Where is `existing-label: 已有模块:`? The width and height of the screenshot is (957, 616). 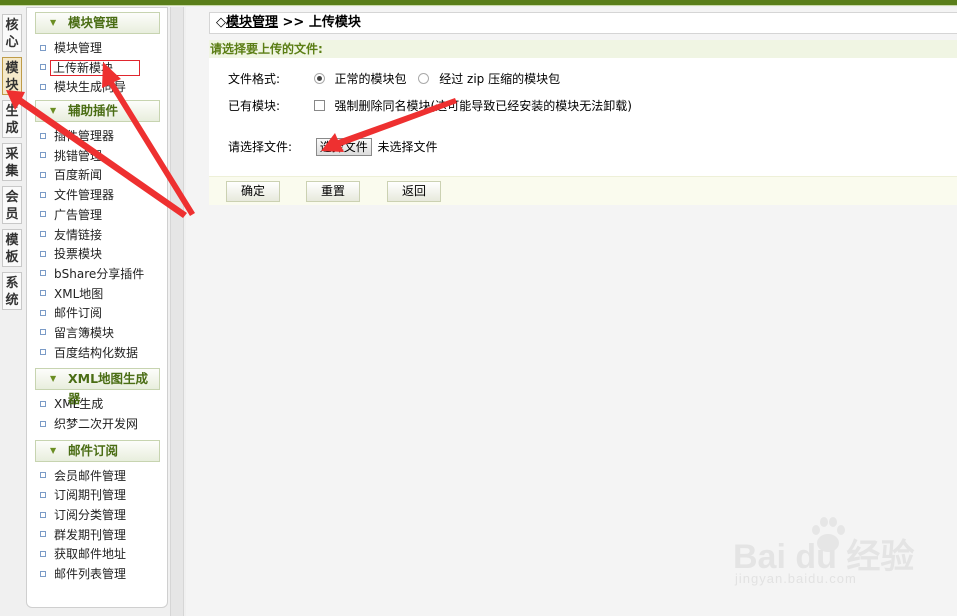
existing-label: 已有模块: is located at coordinates (254, 106).